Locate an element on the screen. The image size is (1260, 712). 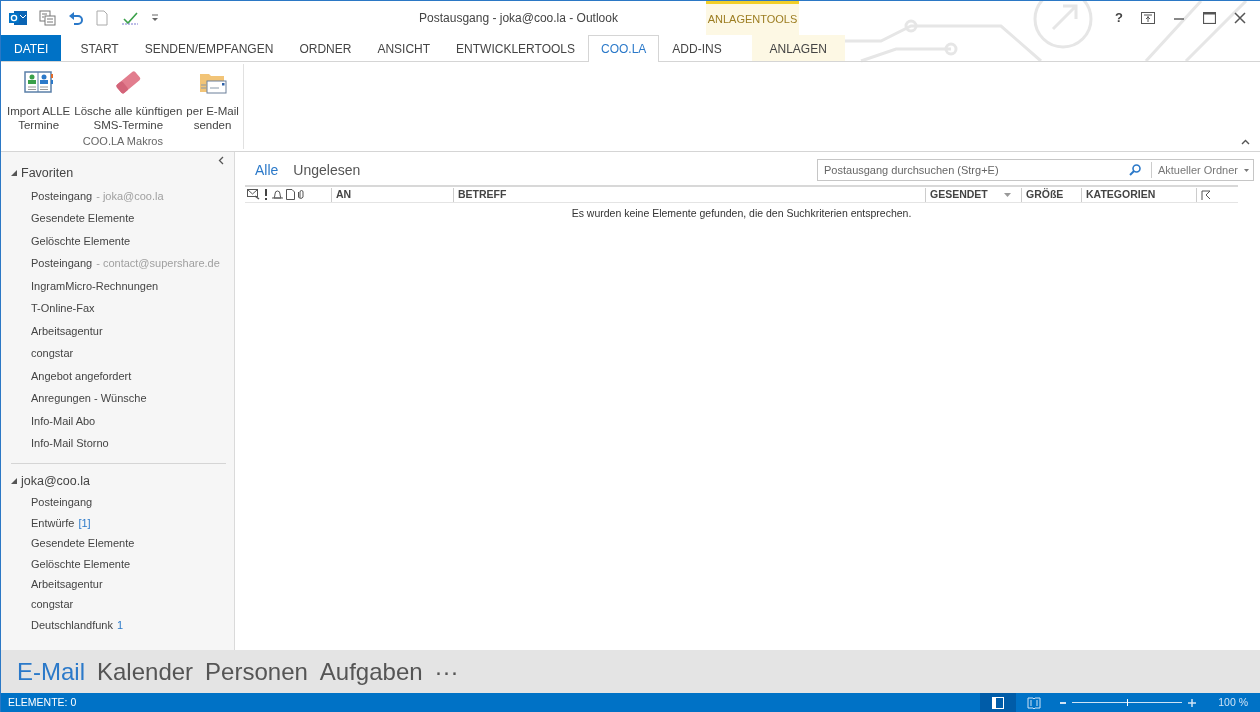
maximize-icon is located at coordinates (1209, 18).